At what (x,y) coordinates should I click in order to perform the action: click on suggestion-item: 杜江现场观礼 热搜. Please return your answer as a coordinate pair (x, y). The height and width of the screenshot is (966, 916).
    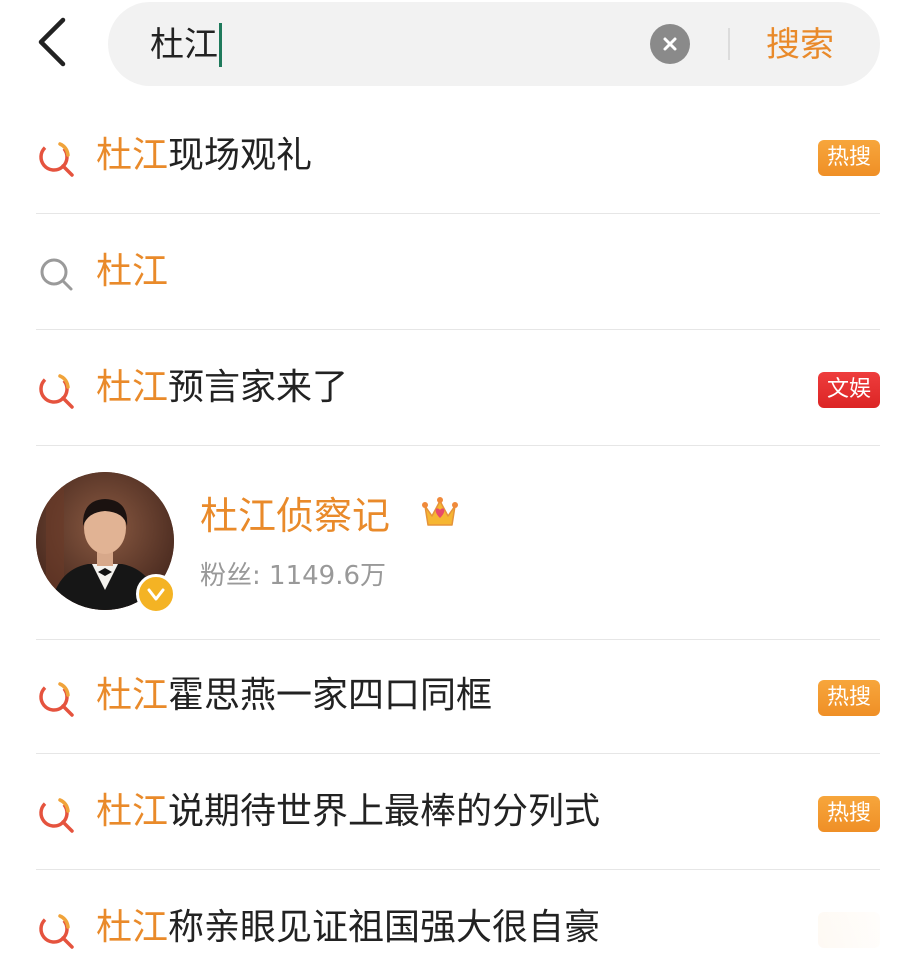
    Looking at the image, I should click on (458, 157).